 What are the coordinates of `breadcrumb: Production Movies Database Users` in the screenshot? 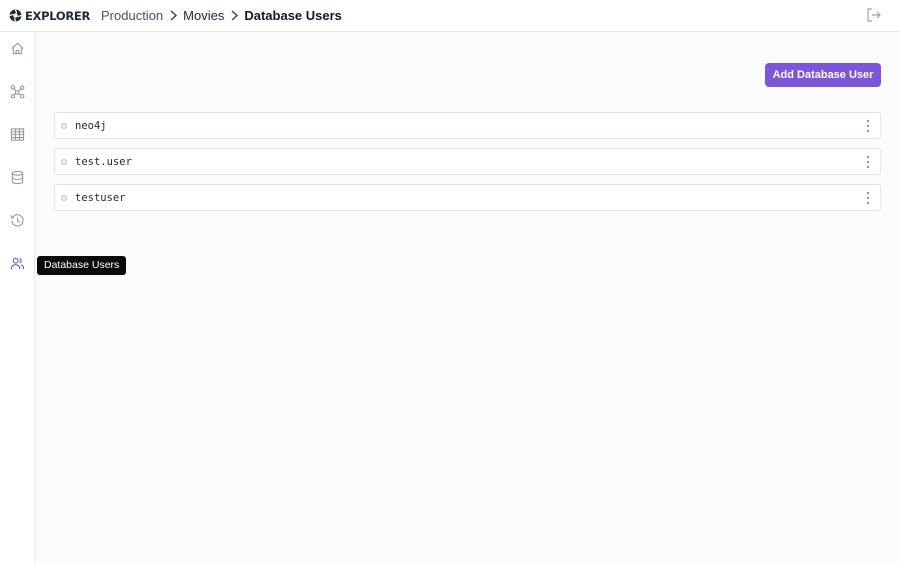 It's located at (221, 15).